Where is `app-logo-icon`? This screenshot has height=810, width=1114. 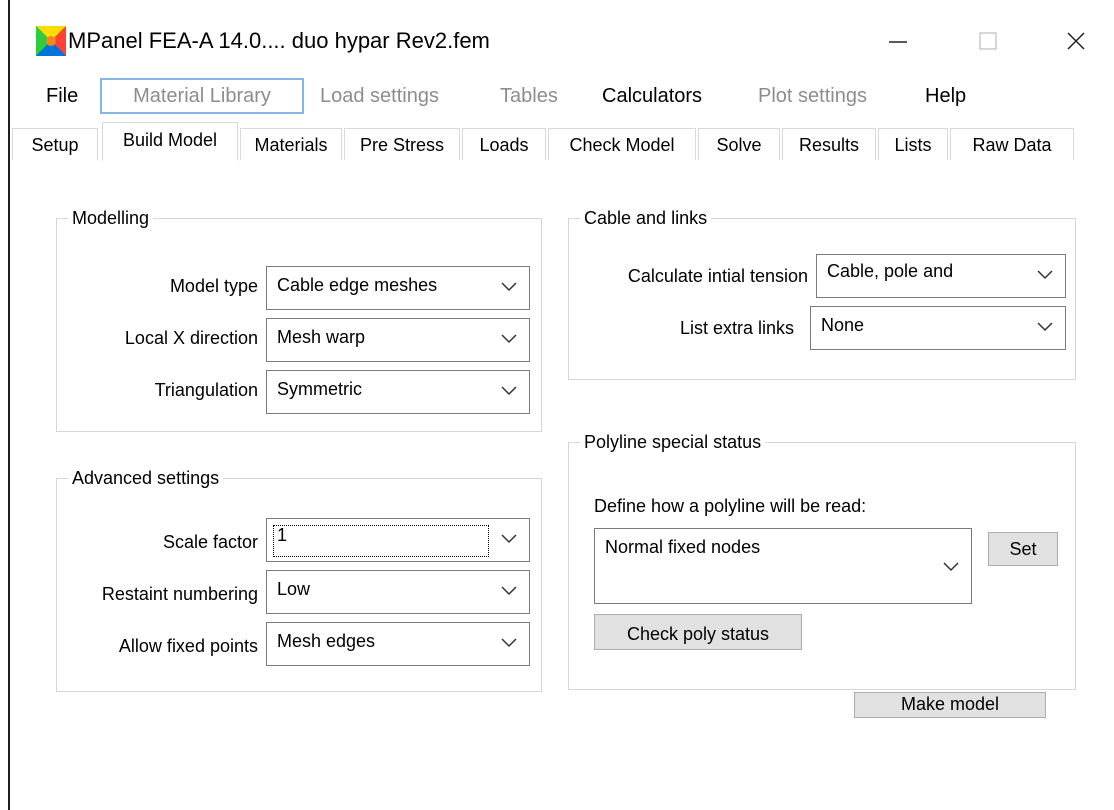 app-logo-icon is located at coordinates (51, 41).